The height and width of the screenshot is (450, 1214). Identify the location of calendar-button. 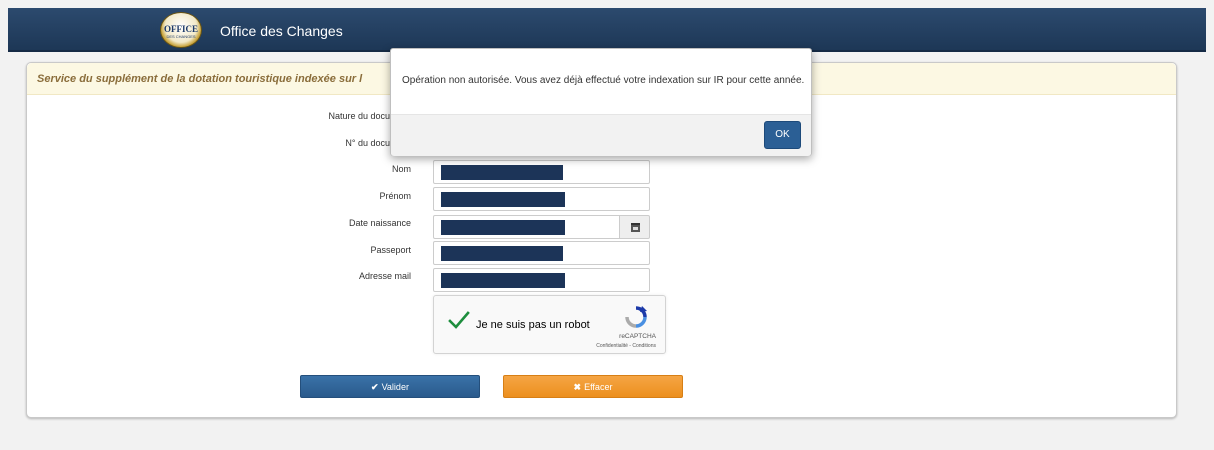
(634, 227).